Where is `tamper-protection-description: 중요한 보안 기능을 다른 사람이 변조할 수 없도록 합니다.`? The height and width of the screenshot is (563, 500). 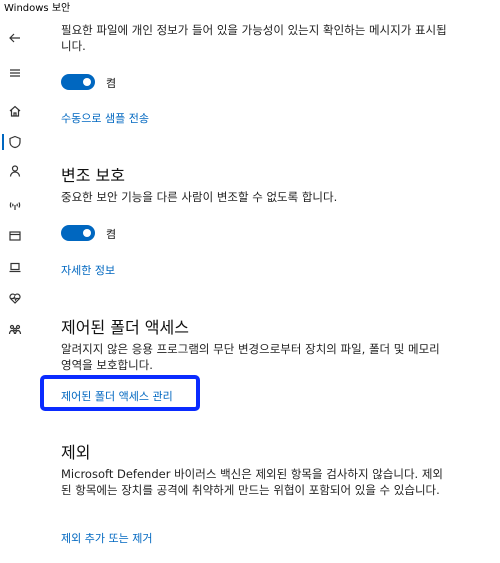
tamper-protection-description: 중요한 보안 기능을 다른 사람이 변조할 수 없도록 합니다. is located at coordinates (199, 197).